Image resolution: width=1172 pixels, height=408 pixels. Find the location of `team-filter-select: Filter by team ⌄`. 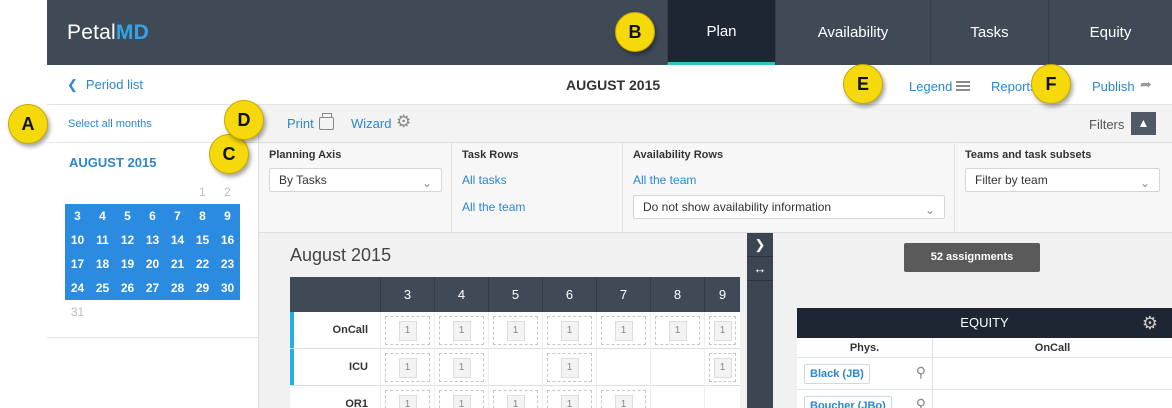

team-filter-select: Filter by team ⌄ is located at coordinates (1062, 180).